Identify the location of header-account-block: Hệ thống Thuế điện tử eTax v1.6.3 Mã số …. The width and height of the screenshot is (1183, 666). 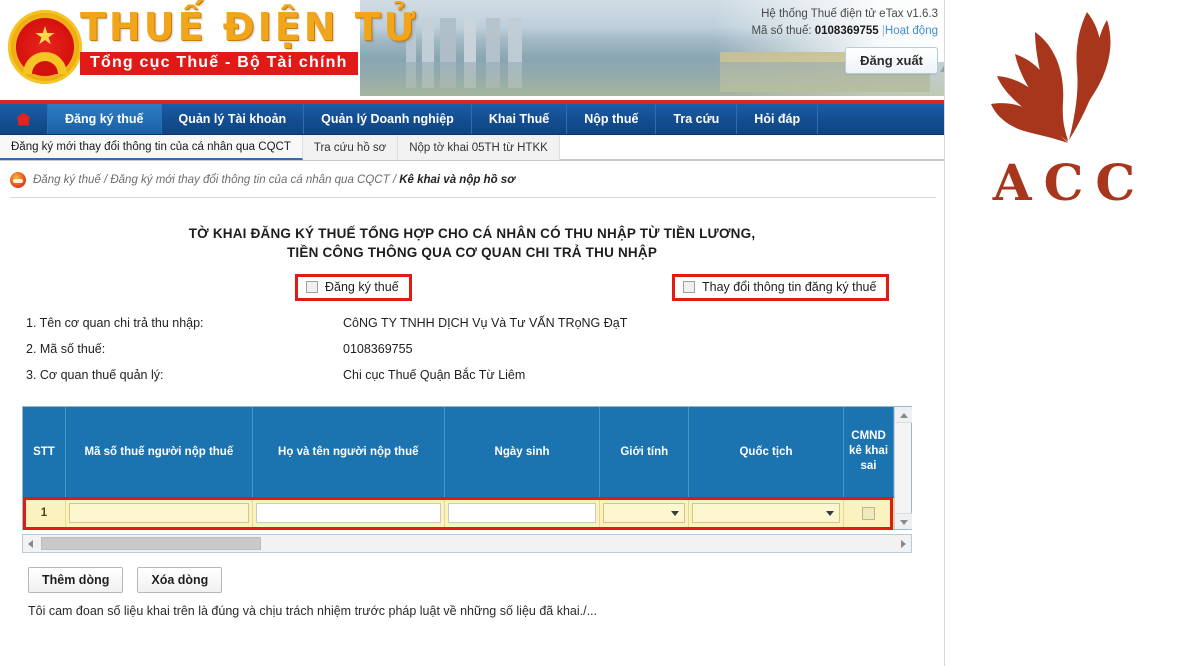
(823, 40).